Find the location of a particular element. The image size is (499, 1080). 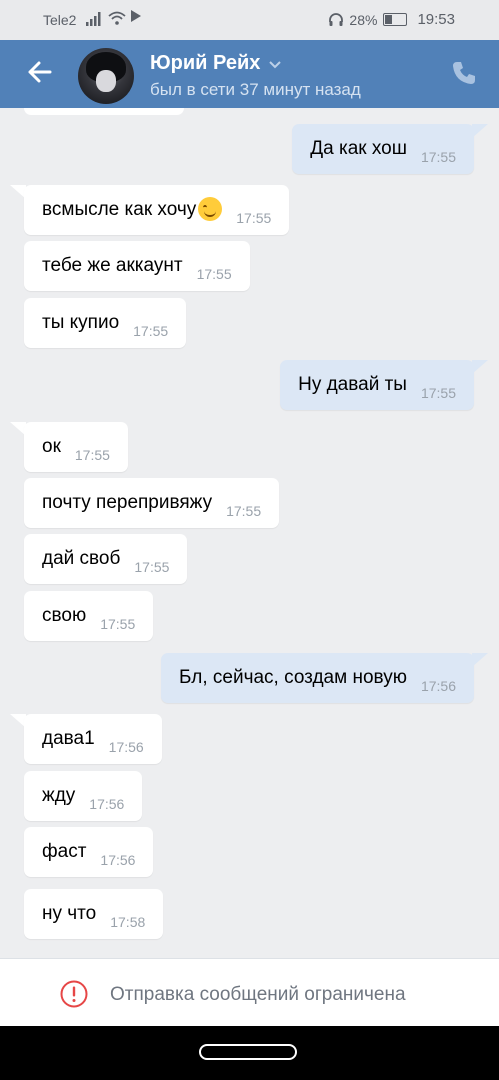

message-outgoing: Бл, сейчас, создам новую 17:56 is located at coordinates (317, 678).